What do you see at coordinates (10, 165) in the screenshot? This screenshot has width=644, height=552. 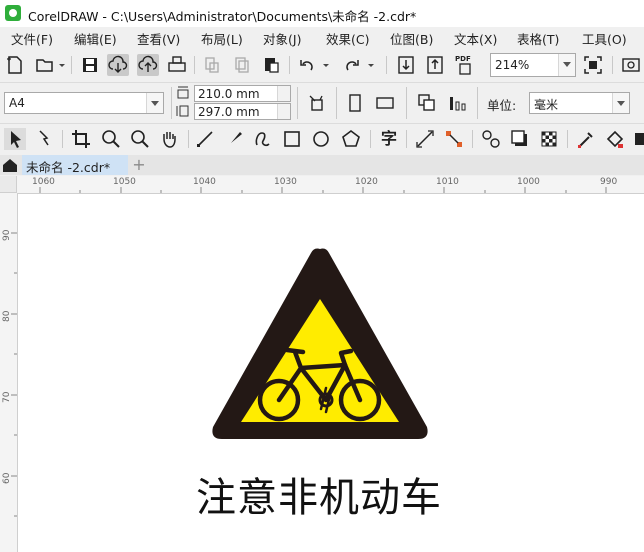 I see `home-icon` at bounding box center [10, 165].